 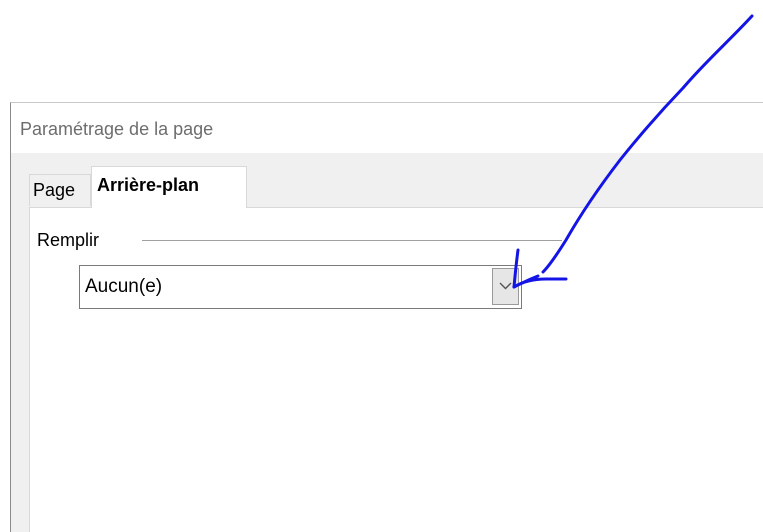 I want to click on fill-type-select: Aucun(e), so click(x=300, y=287).